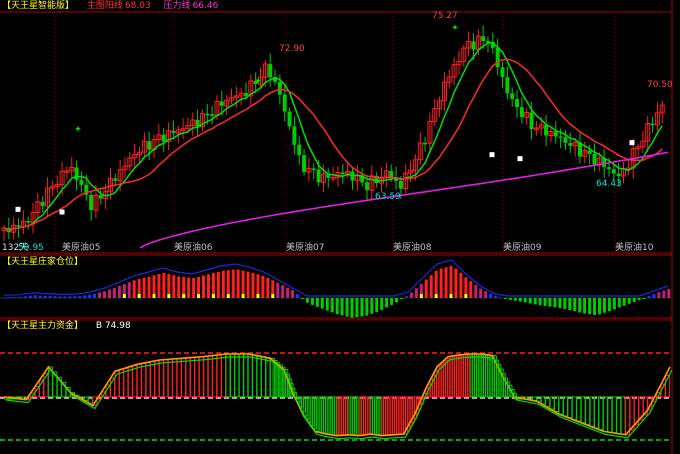  I want to click on panel3-header: 【天王星主力资金】 B 74.98, so click(71, 326).